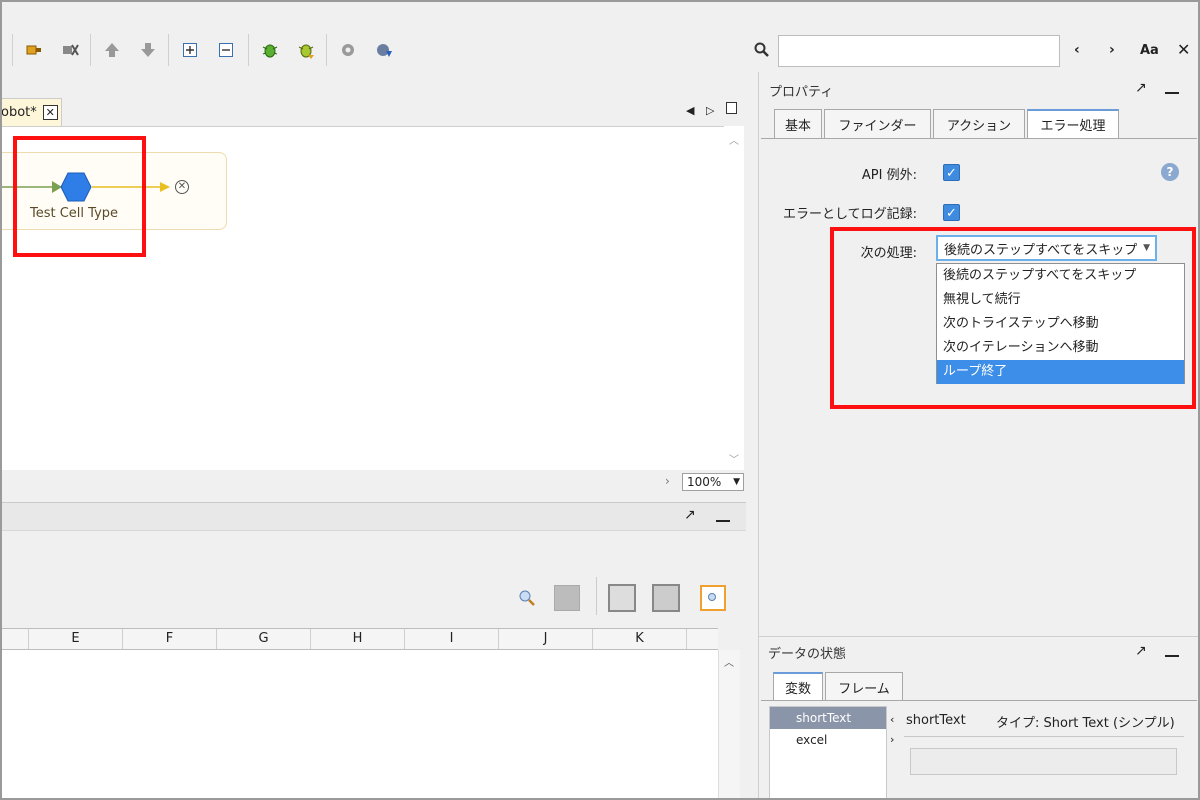 The height and width of the screenshot is (800, 1200). Describe the element at coordinates (734, 298) in the screenshot. I see `canvas-vertical-scrollbar: ︿ ﹀` at that location.